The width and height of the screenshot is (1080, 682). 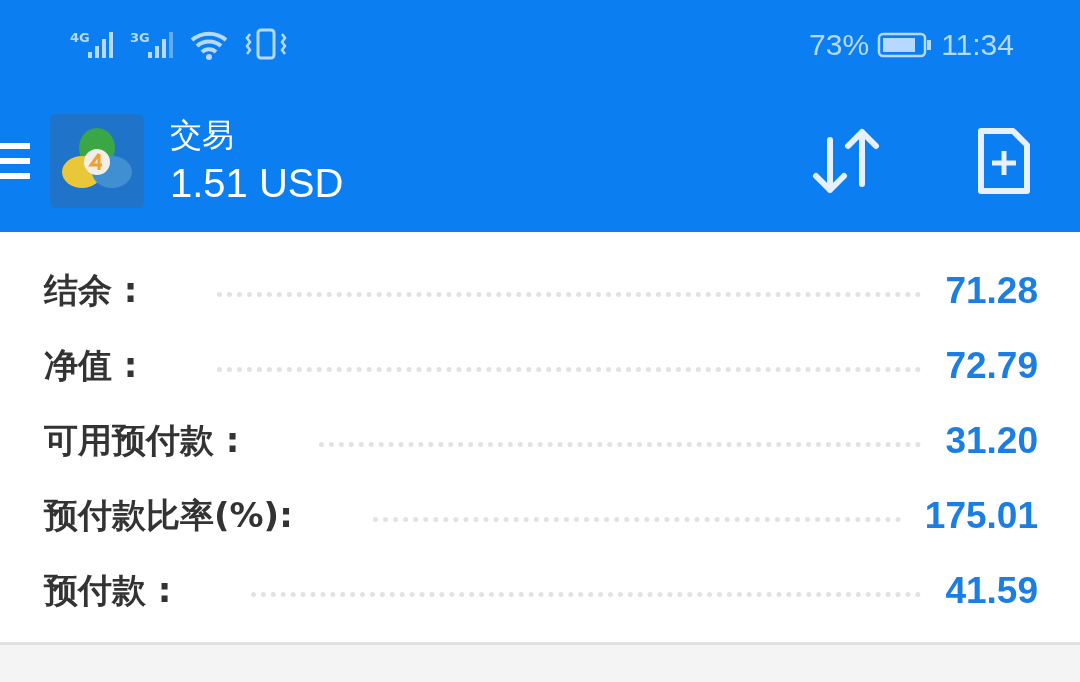 What do you see at coordinates (108, 590) in the screenshot?
I see `account-field-label: 预付款 :` at bounding box center [108, 590].